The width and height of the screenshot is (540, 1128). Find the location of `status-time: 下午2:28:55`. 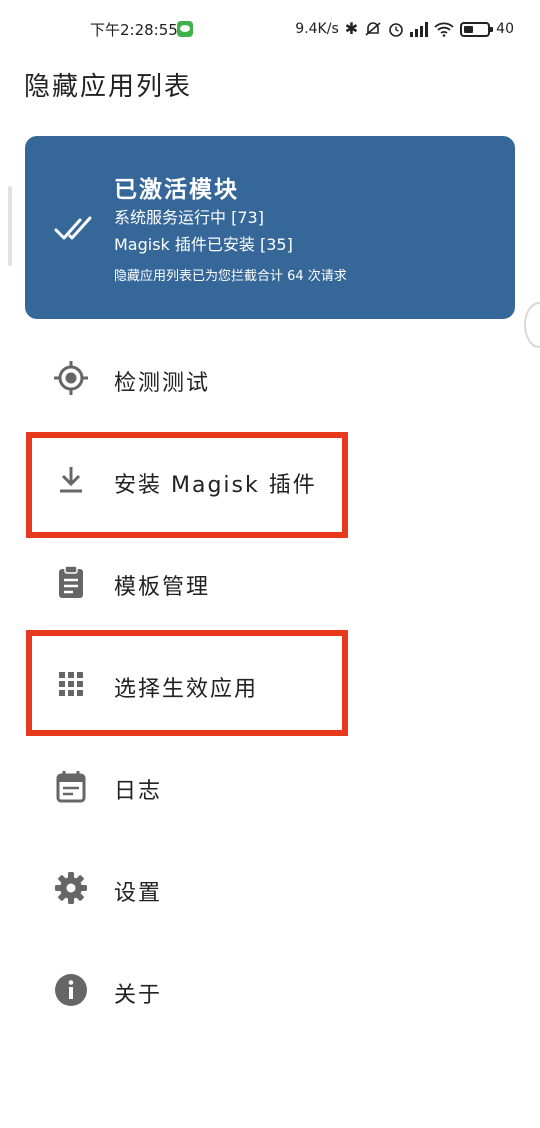

status-time: 下午2:28:55 is located at coordinates (134, 30).